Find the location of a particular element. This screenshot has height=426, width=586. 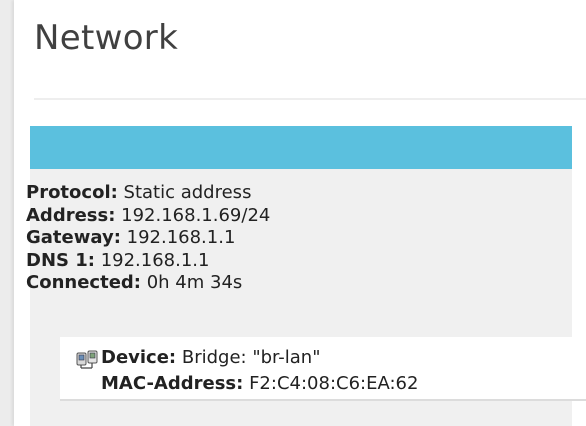

device-row: Device: Bridge: "br-lan" is located at coordinates (259, 358).